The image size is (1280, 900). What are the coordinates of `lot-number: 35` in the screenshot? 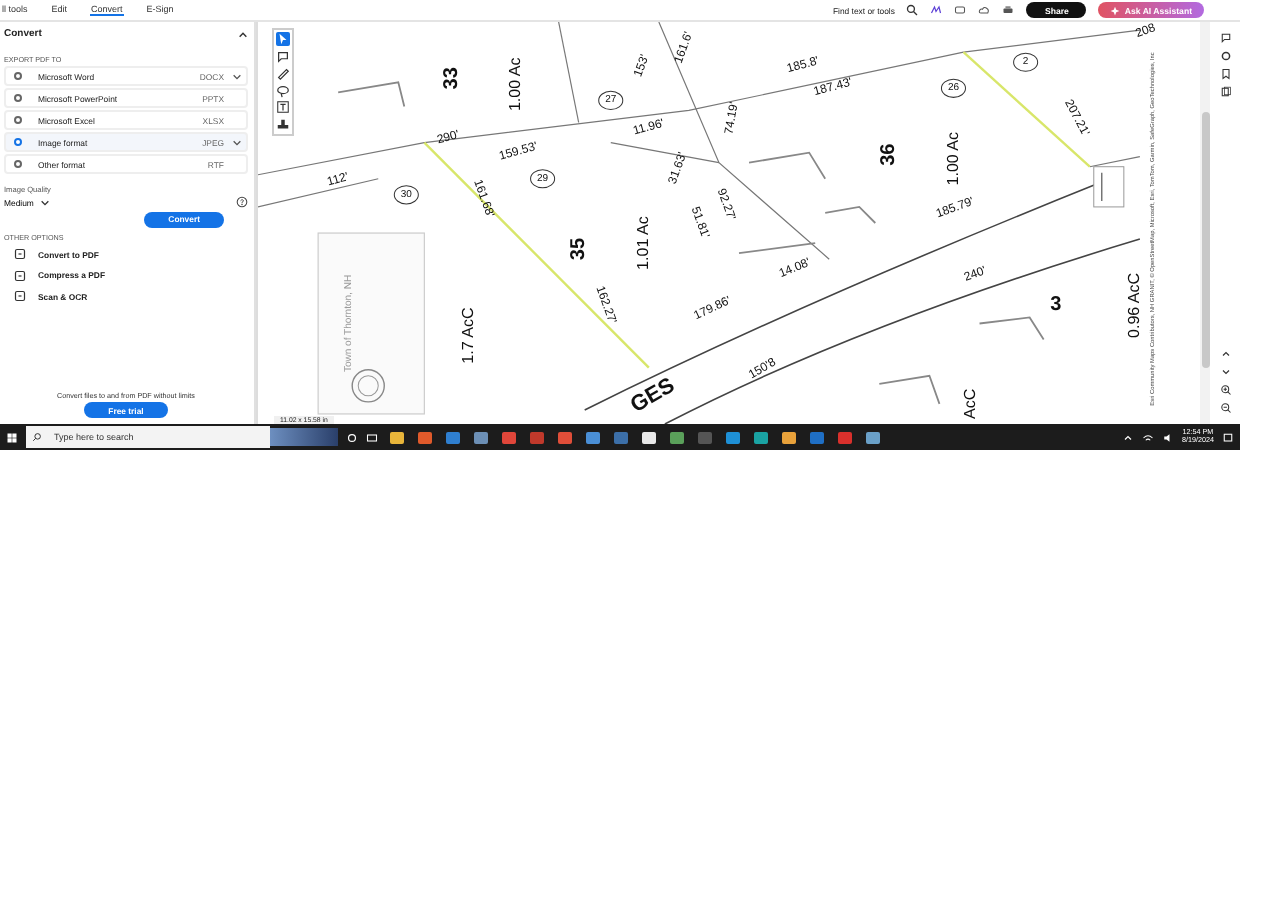 It's located at (578, 249).